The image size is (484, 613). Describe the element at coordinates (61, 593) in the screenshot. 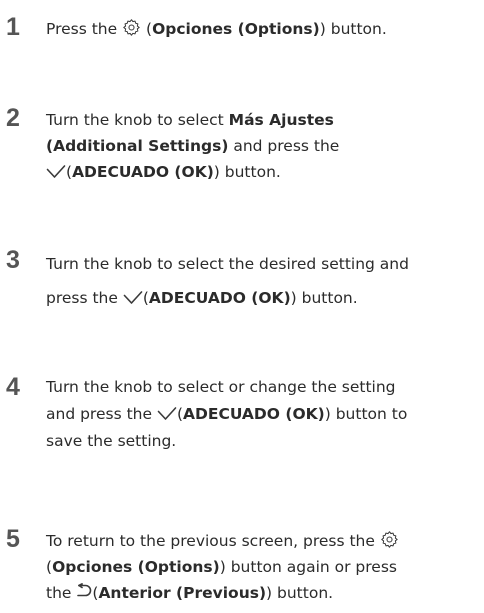

I see `text-run: the` at that location.